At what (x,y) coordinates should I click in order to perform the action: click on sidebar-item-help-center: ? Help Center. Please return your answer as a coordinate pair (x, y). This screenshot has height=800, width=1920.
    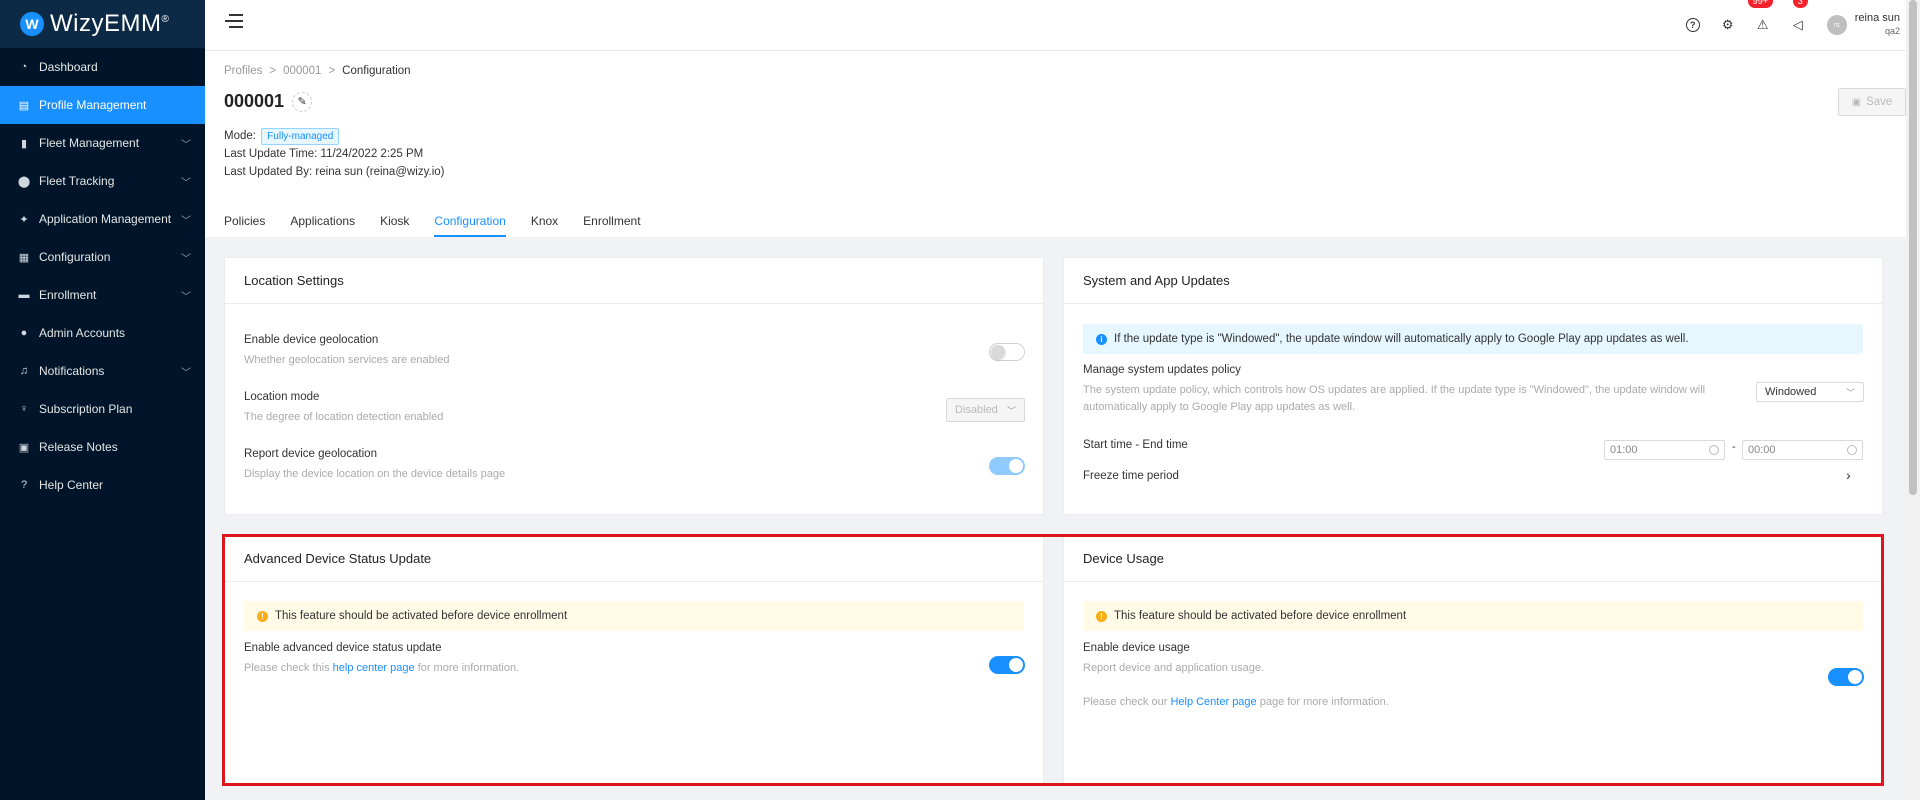
    Looking at the image, I should click on (102, 485).